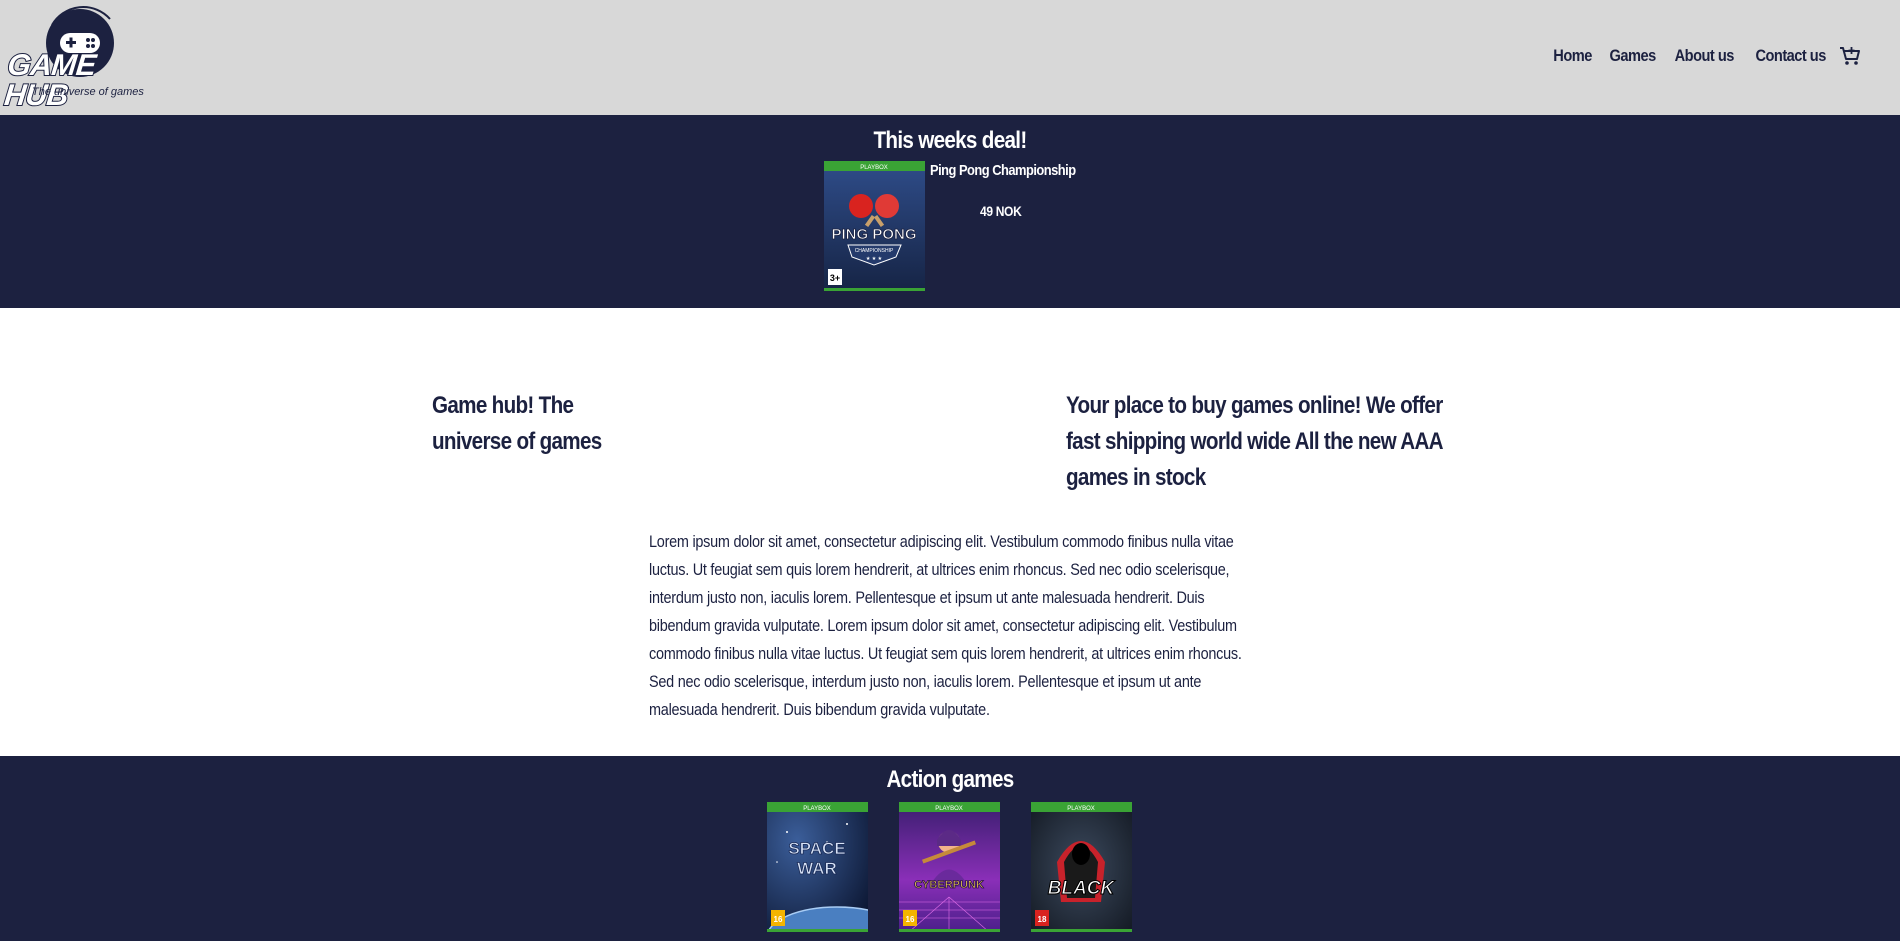 This screenshot has width=1900, height=941. What do you see at coordinates (950, 140) in the screenshot?
I see `deal-title: This weeks deal!` at bounding box center [950, 140].